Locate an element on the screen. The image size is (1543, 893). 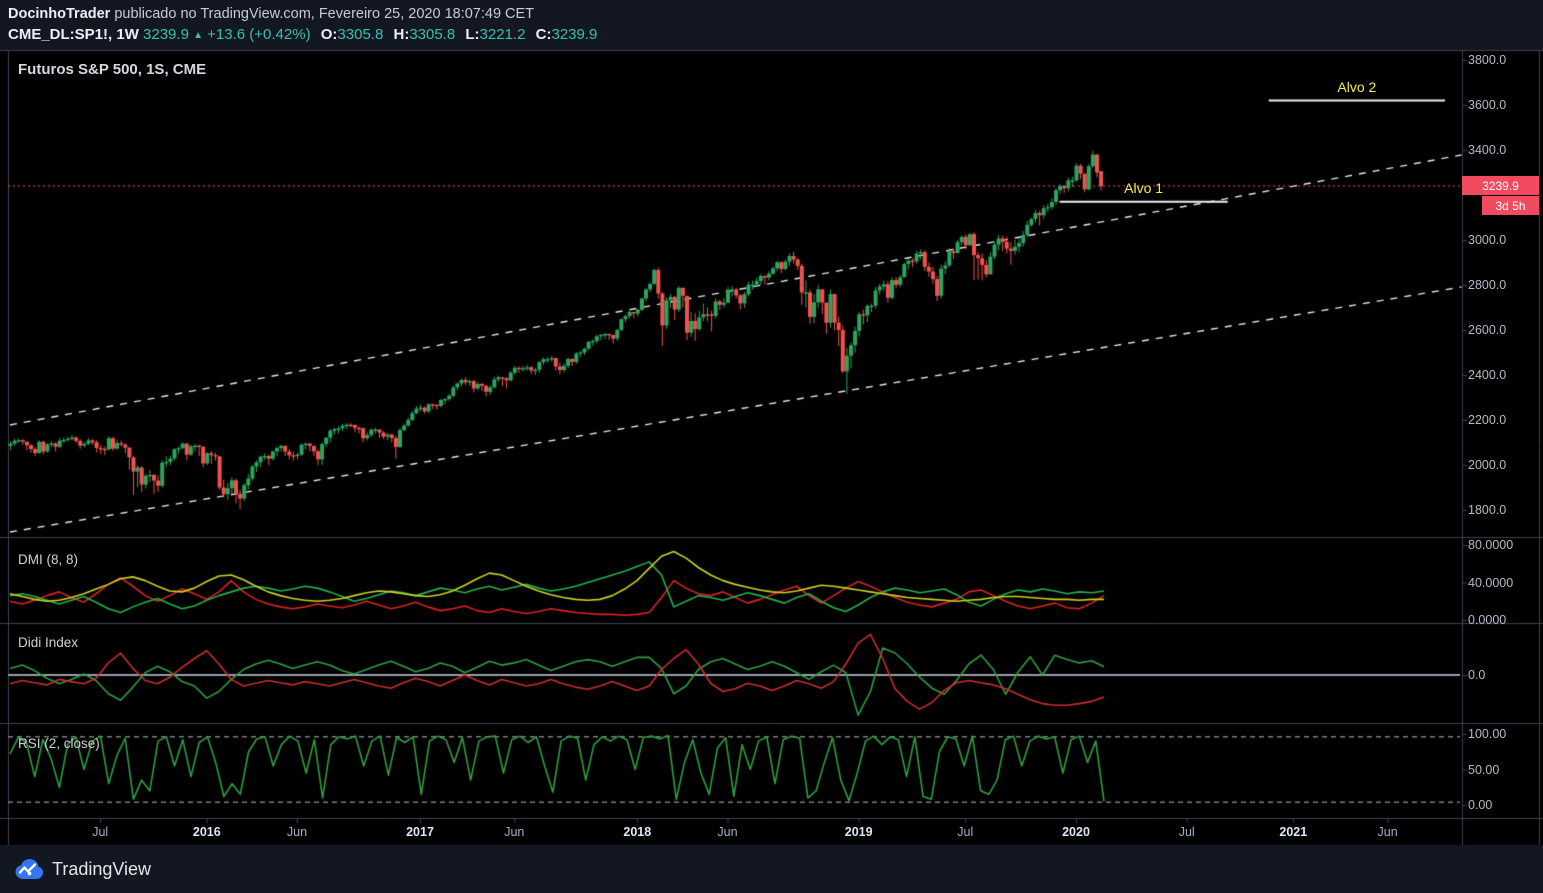
current-price-badge: 3239.9 is located at coordinates (1500, 186).